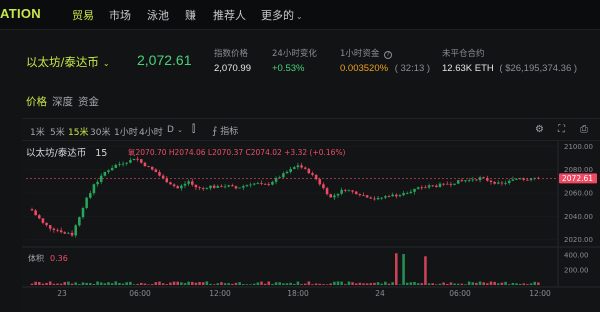 This screenshot has height=312, width=600. Describe the element at coordinates (388, 55) in the screenshot. I see `info-icon: ?` at that location.